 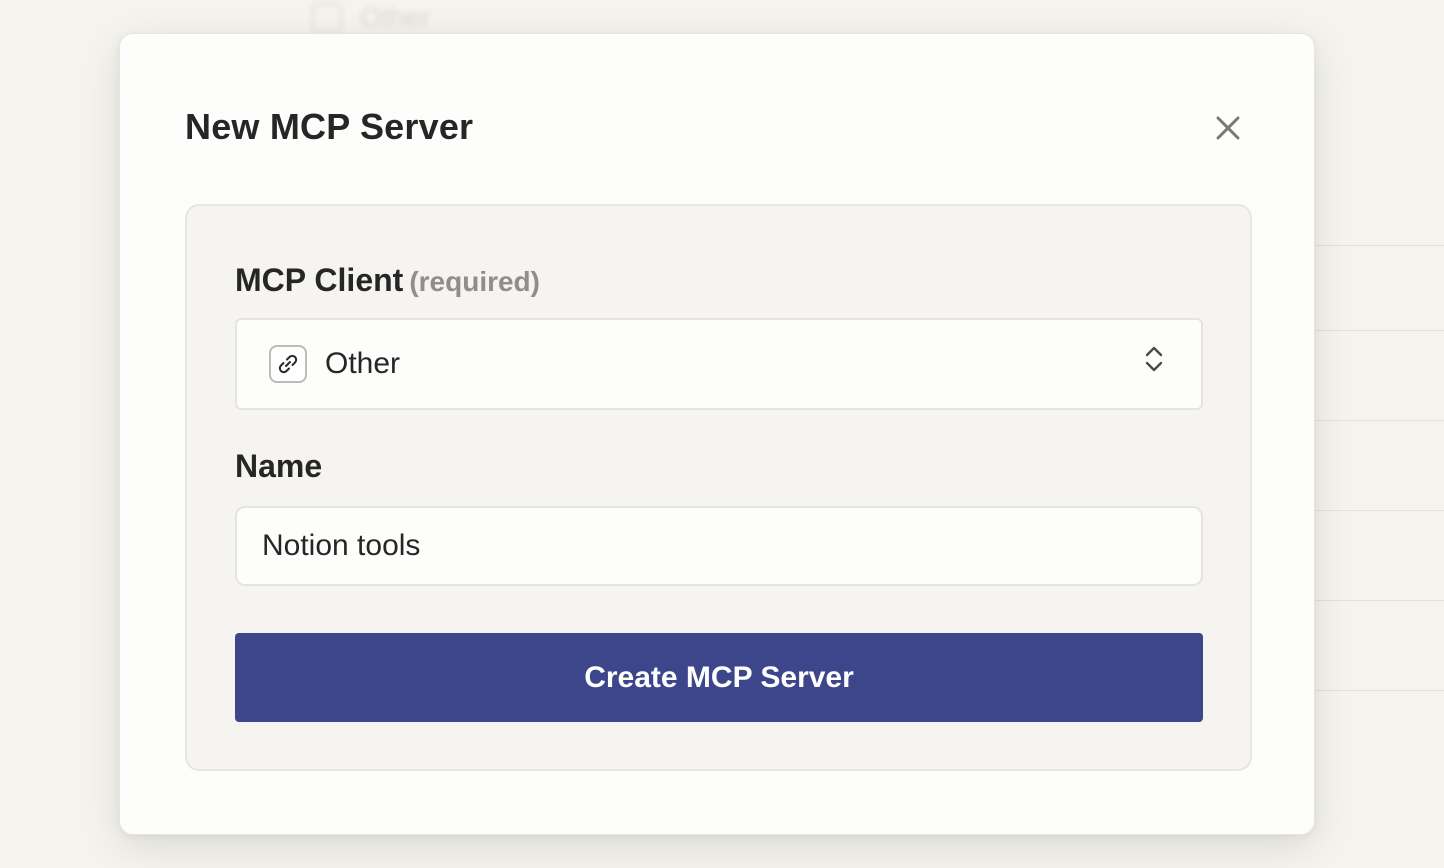 I want to click on link-icon, so click(x=288, y=364).